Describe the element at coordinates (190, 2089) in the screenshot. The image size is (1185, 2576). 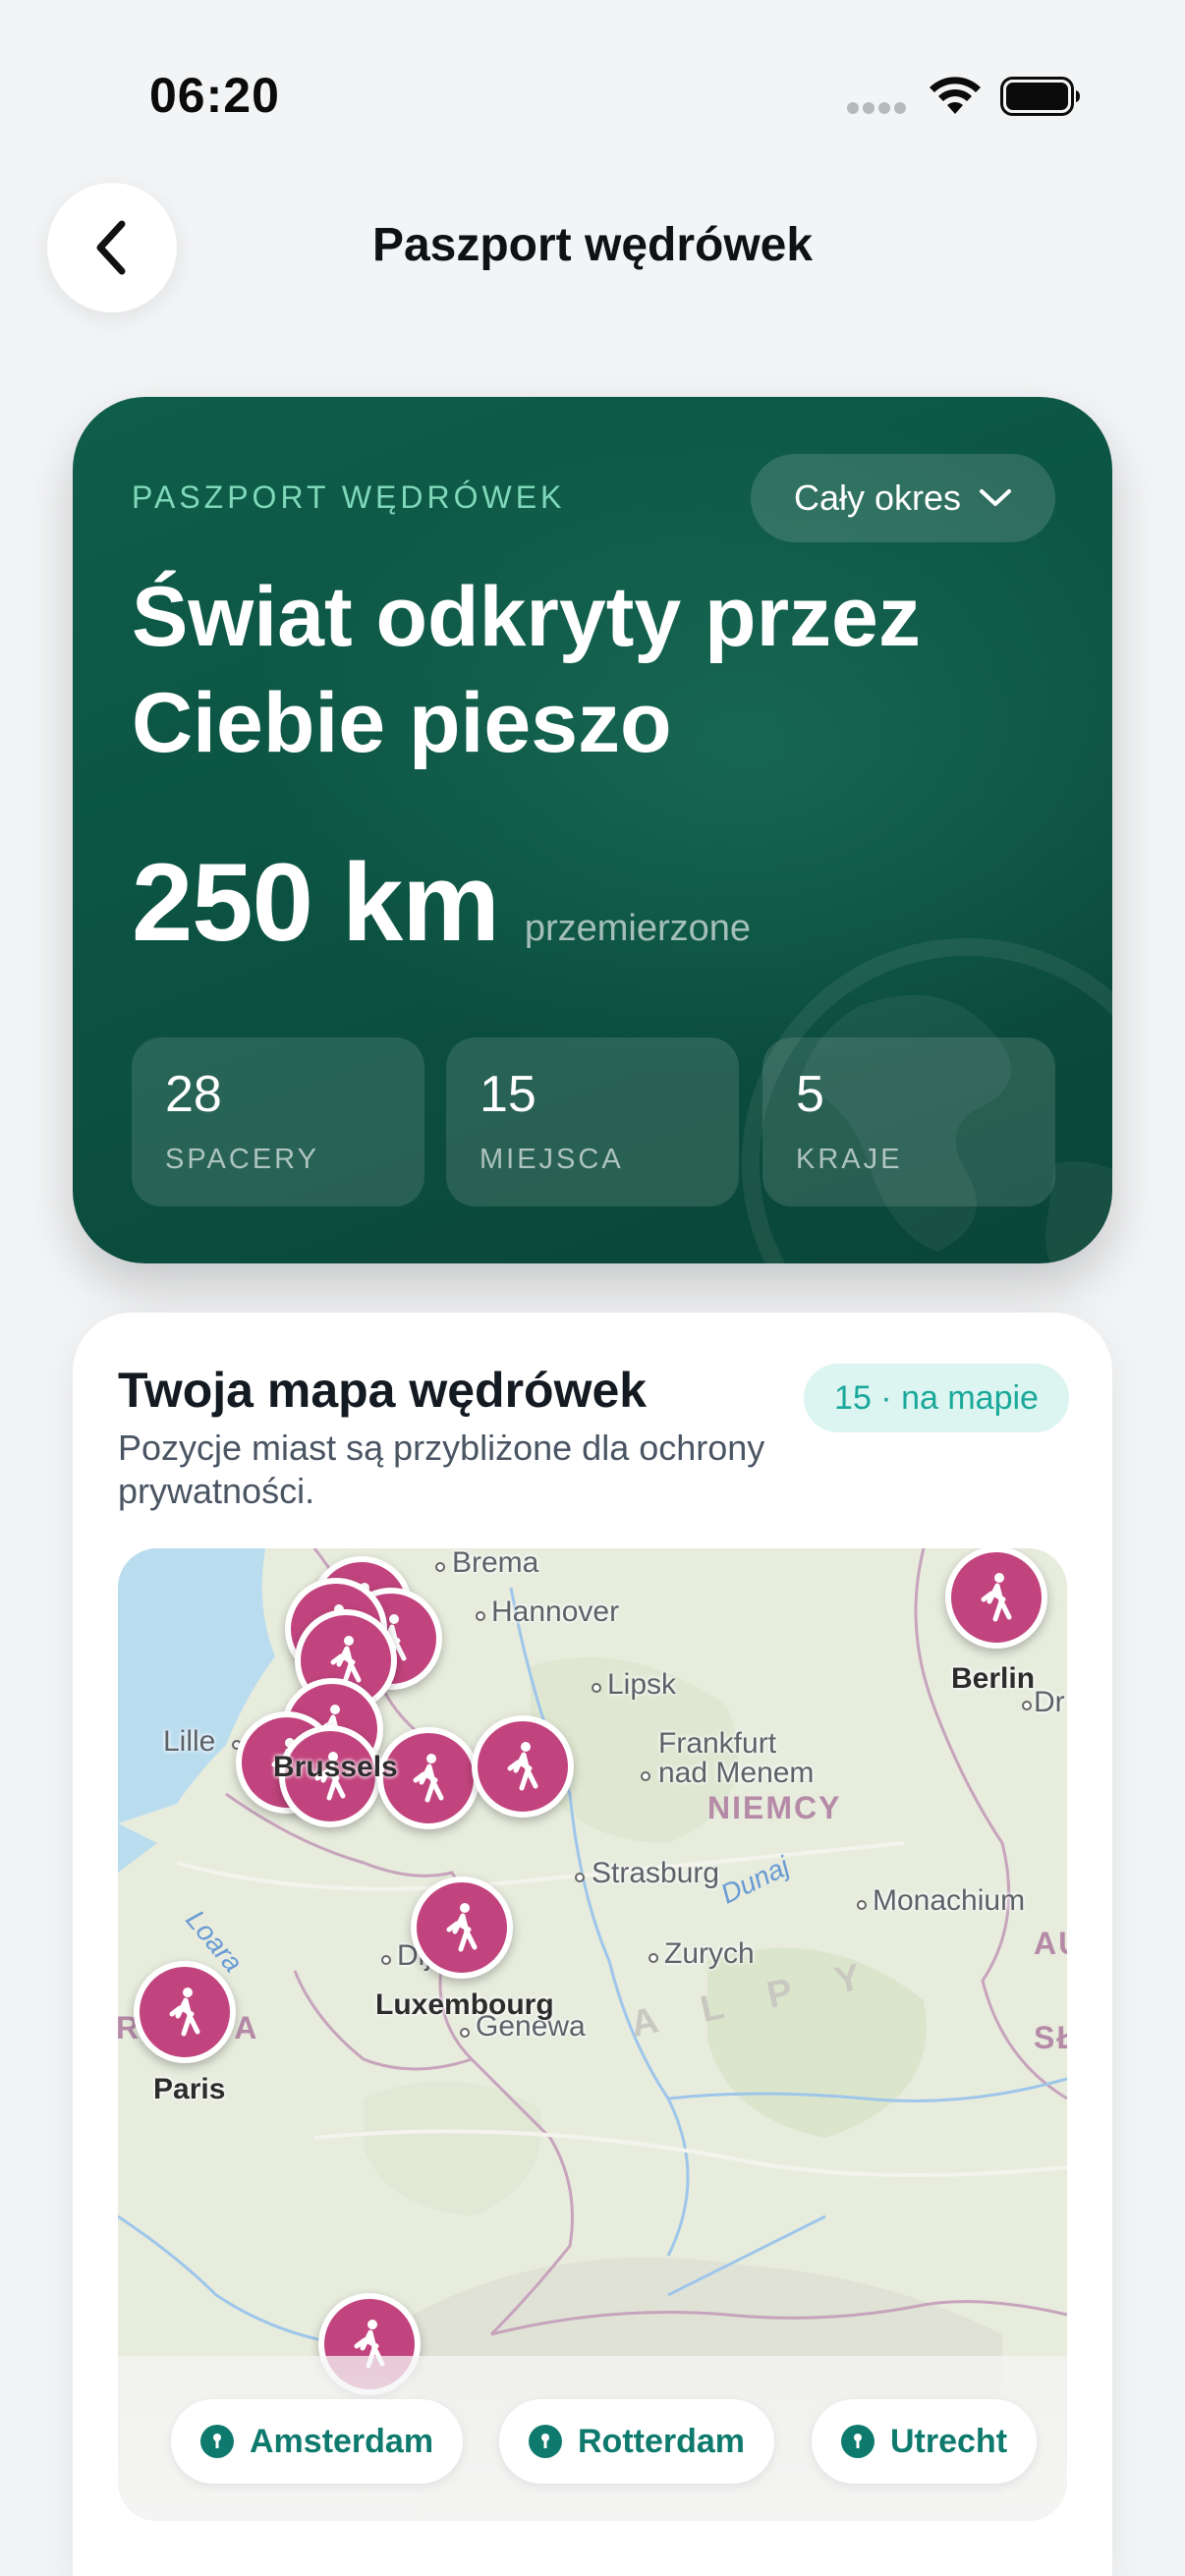
I see `map-label-city: Paris` at that location.